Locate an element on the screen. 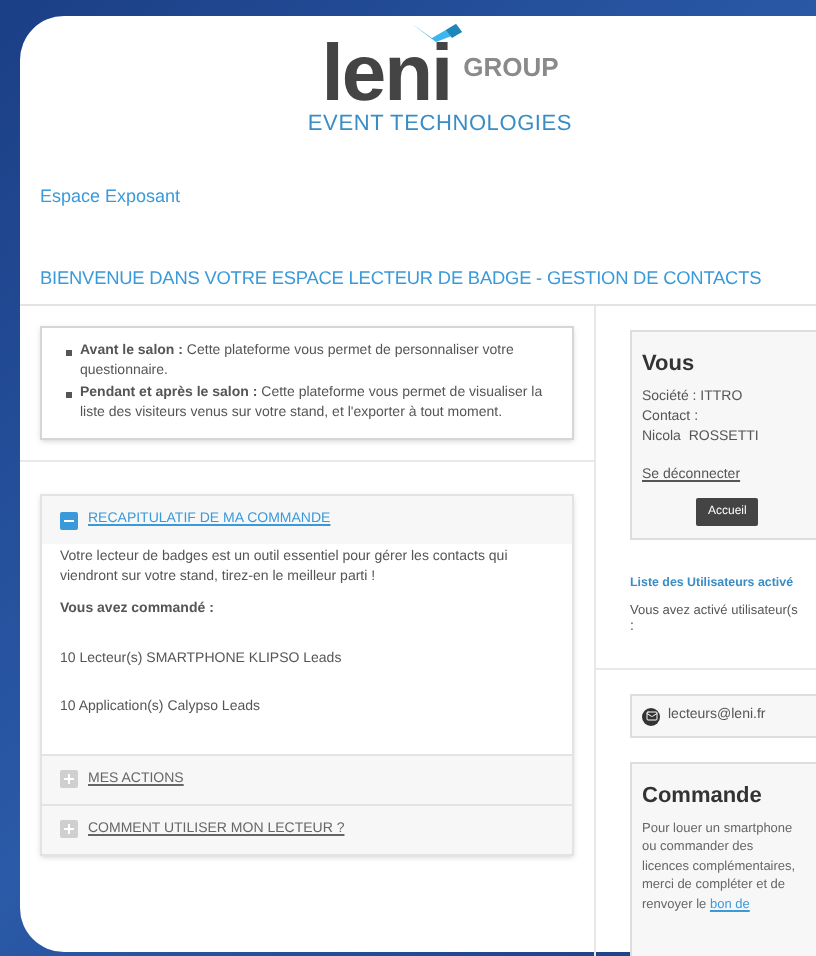  page-heading: BIENVENUE DANS VOTRE ESPACE LECTEUR DE BADGE - GESTION DE CONTACTS is located at coordinates (402, 278).